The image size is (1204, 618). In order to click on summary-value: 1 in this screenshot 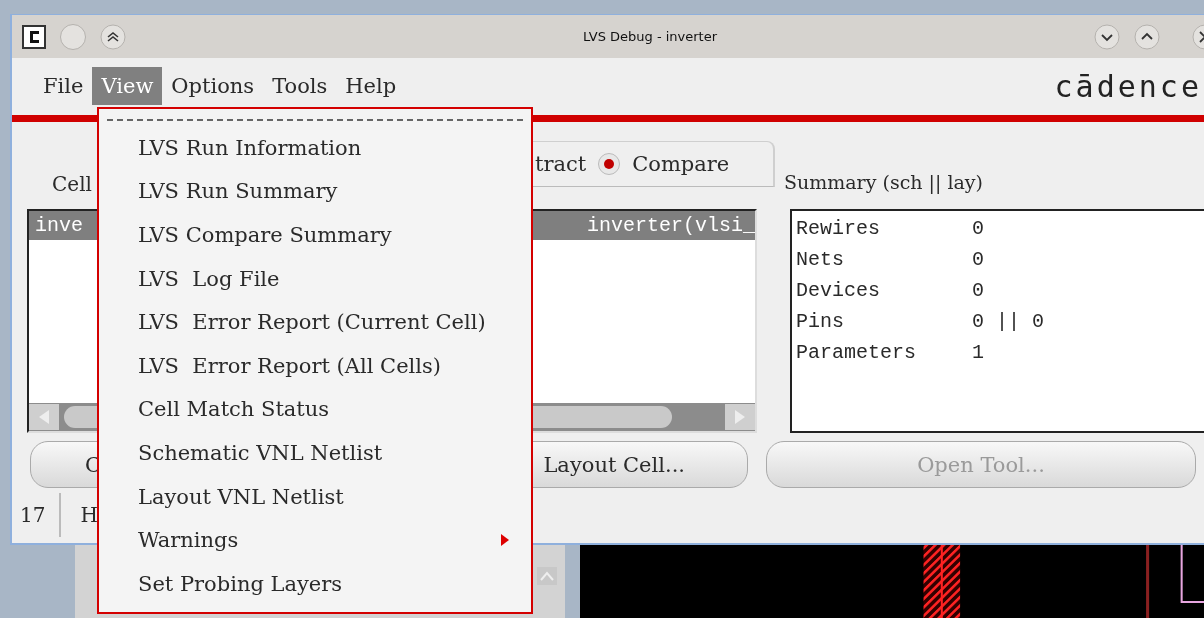, I will do `click(978, 352)`.